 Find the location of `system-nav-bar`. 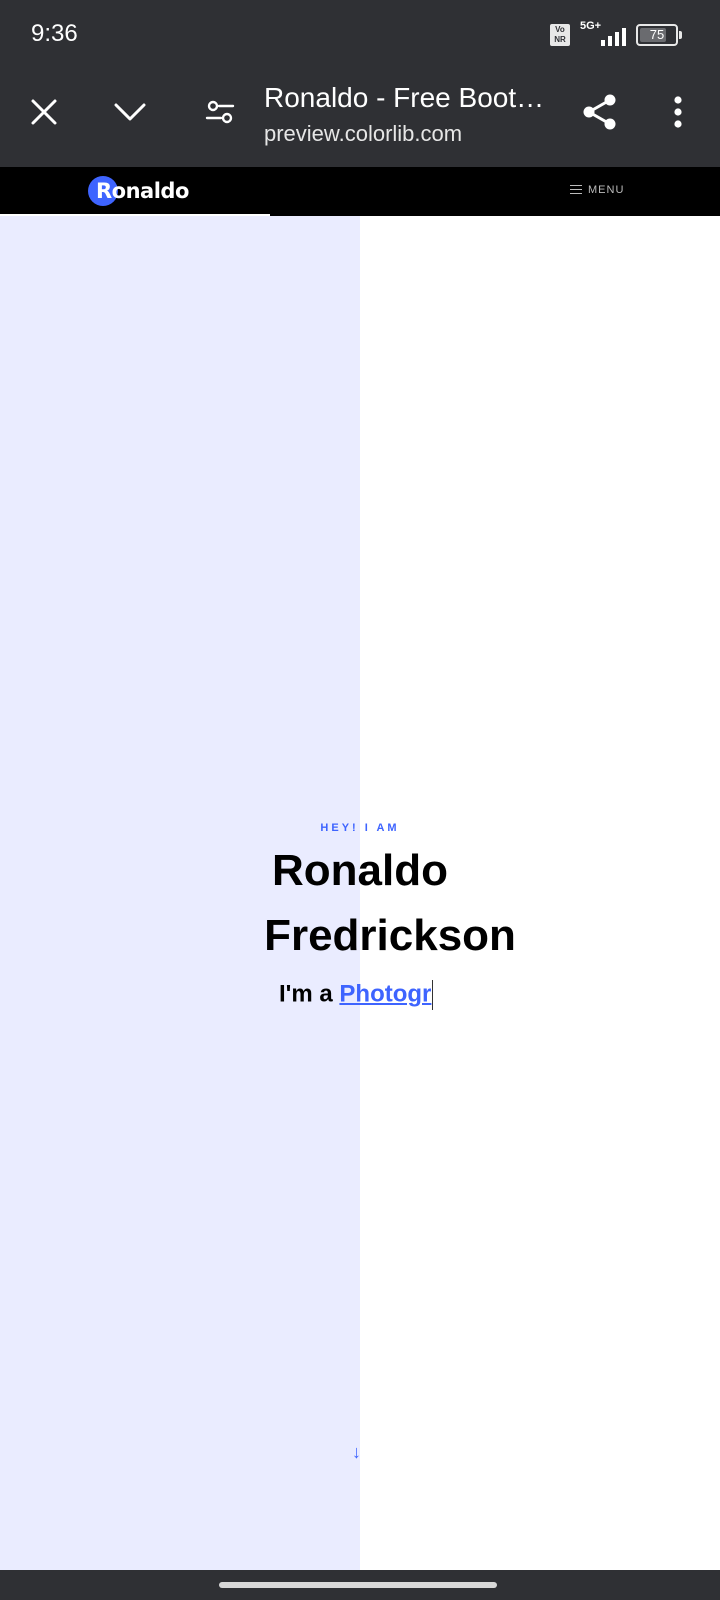

system-nav-bar is located at coordinates (360, 1585).